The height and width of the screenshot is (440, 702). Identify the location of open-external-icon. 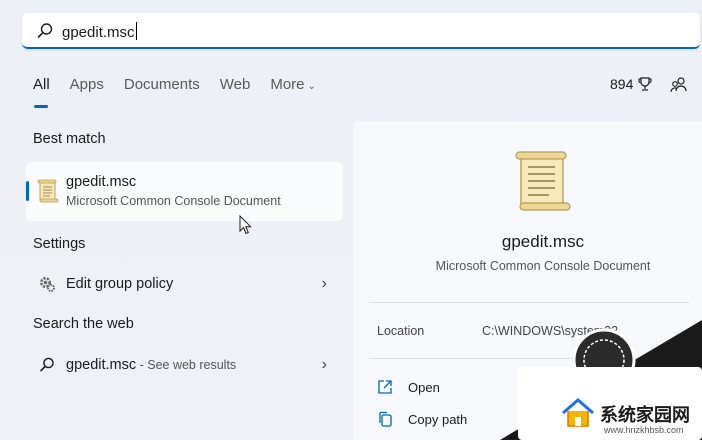
(385, 387).